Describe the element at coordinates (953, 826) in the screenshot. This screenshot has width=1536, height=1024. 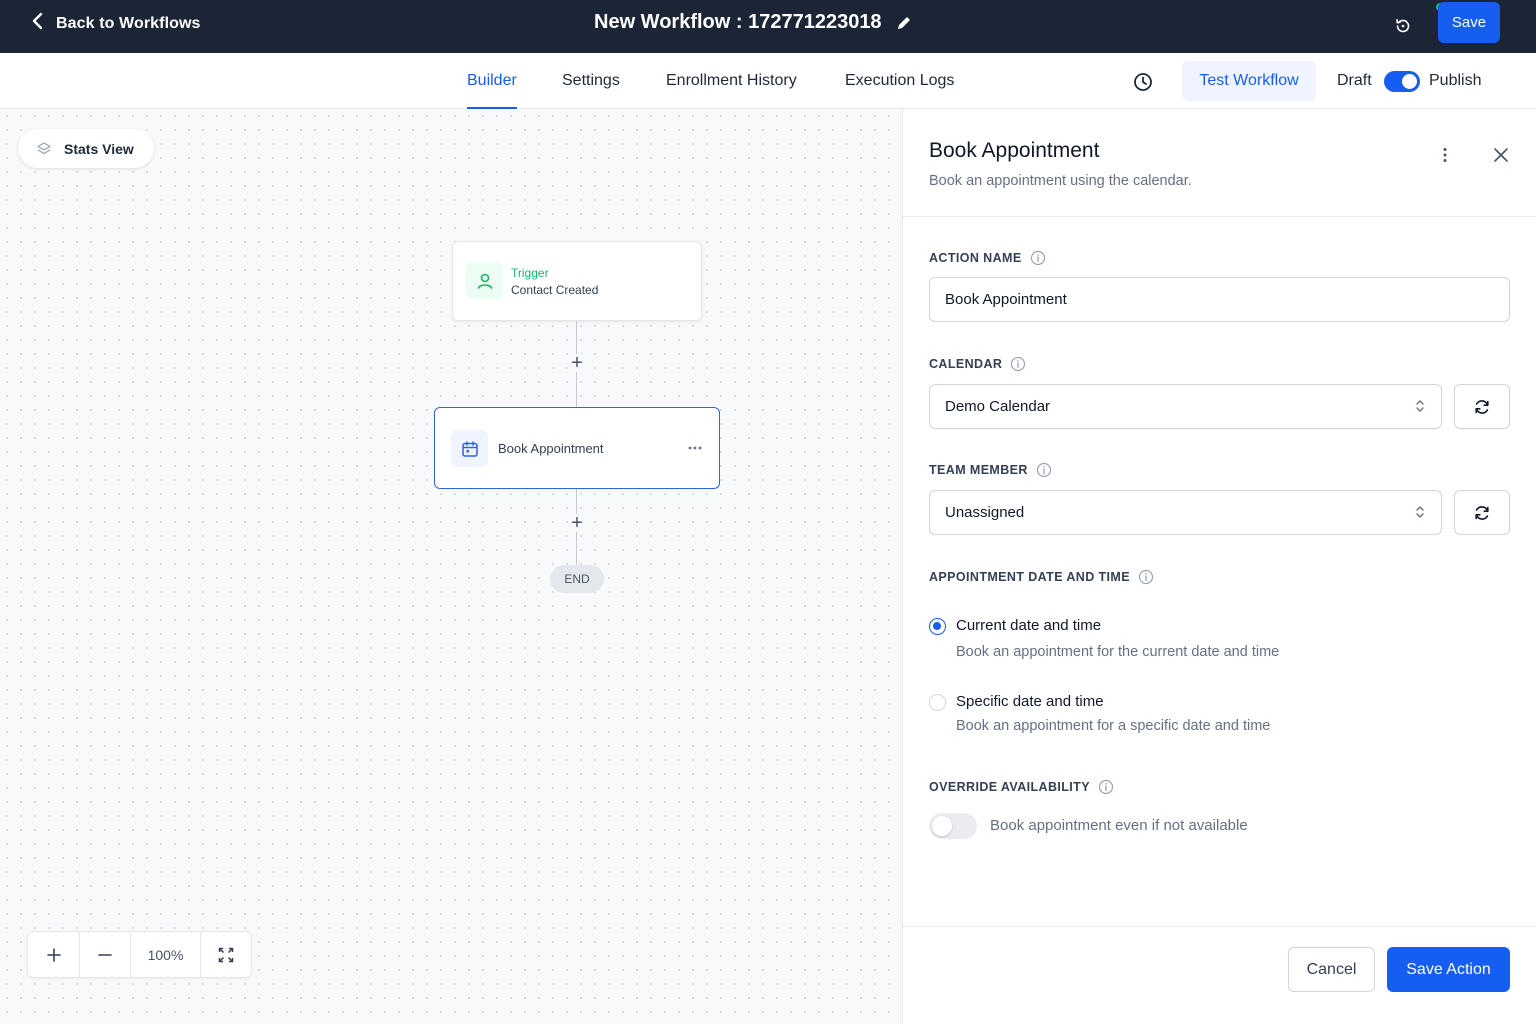
I see `override-availability-toggle` at that location.